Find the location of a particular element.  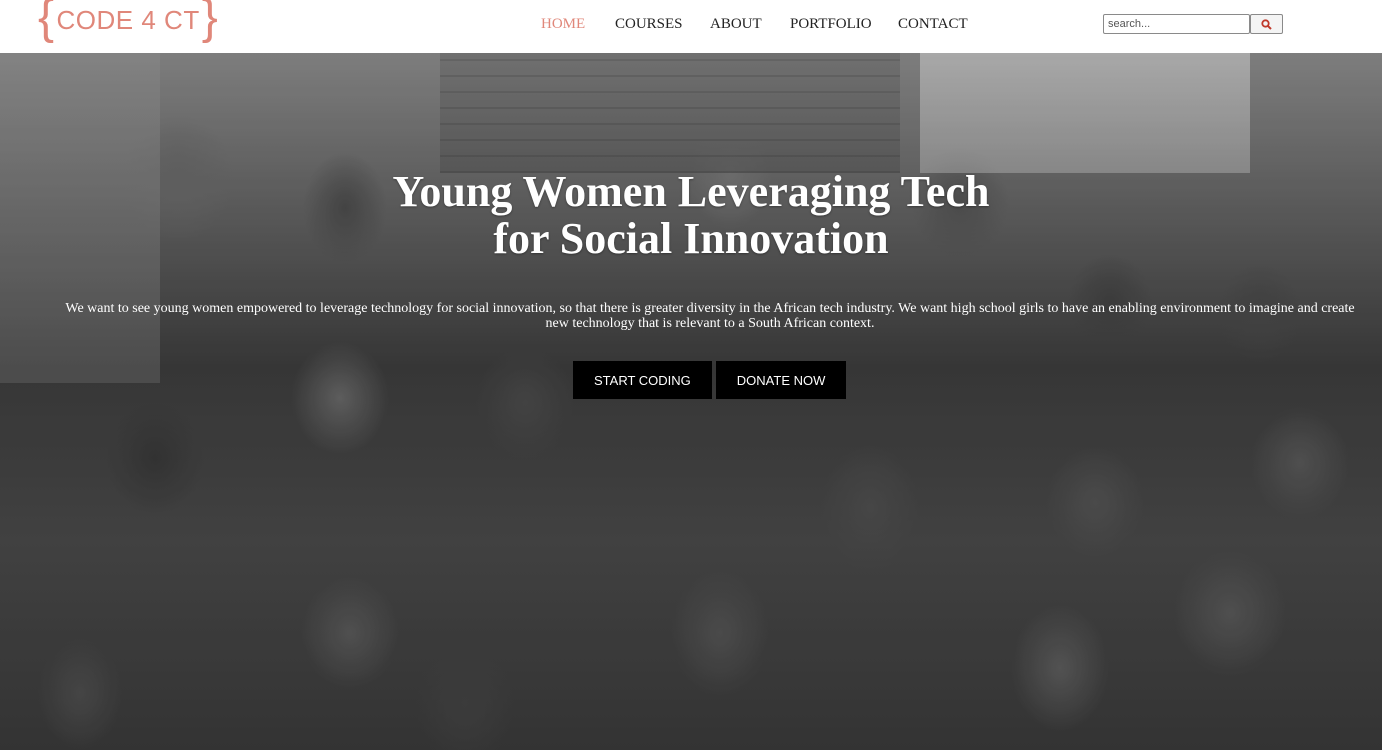

search-icon is located at coordinates (1266, 24).